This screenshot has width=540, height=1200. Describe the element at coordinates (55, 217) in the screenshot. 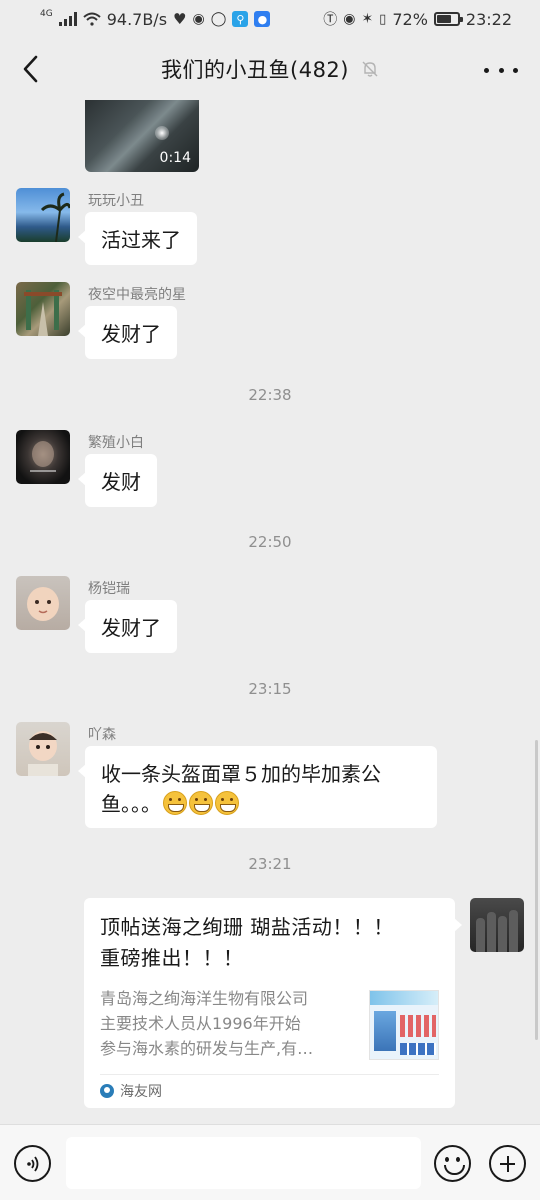

I see `palm-tree-icon` at that location.